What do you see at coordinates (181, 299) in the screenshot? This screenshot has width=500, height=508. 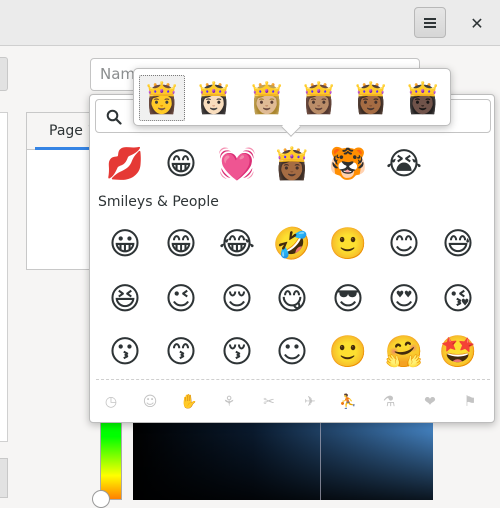 I see `emoji-cell: 😉` at bounding box center [181, 299].